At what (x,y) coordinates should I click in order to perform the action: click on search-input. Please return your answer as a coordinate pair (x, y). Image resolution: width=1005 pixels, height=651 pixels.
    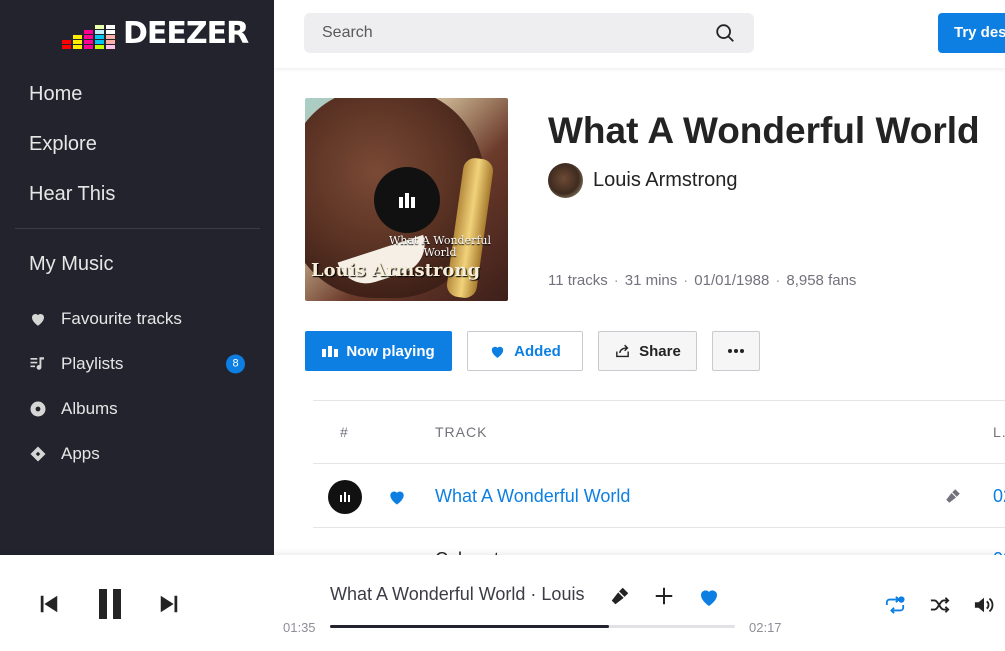
    Looking at the image, I should click on (518, 33).